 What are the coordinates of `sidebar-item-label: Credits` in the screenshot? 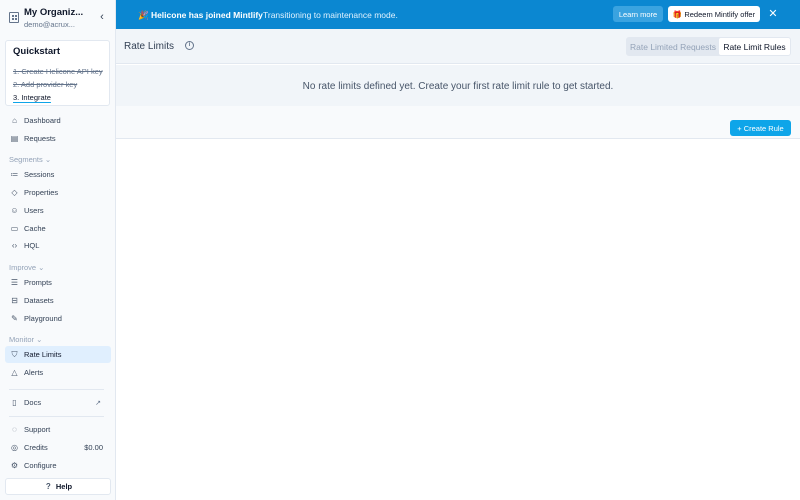 It's located at (36, 447).